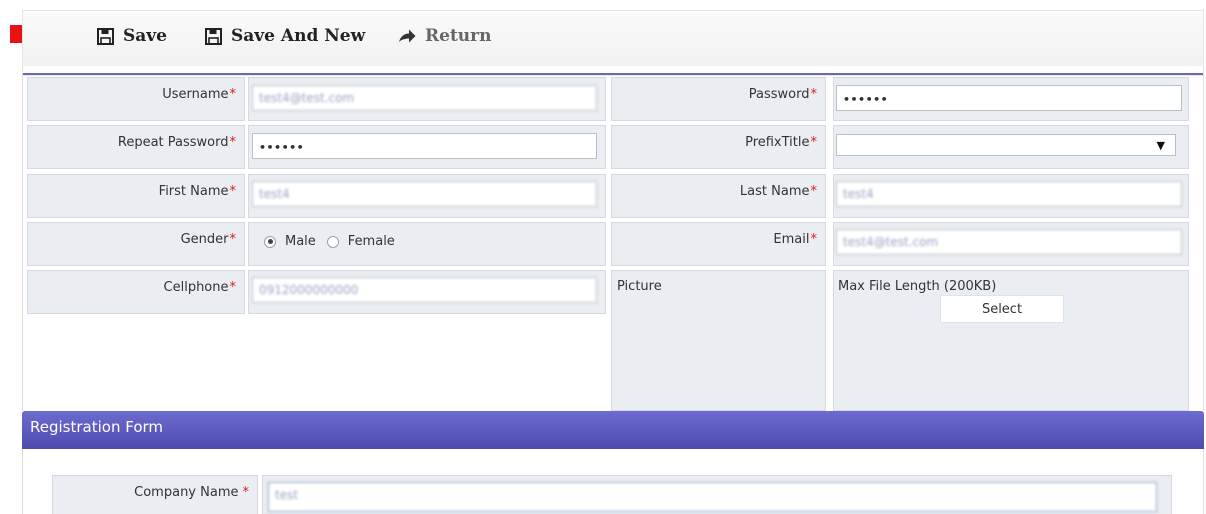 The height and width of the screenshot is (514, 1206). Describe the element at coordinates (136, 292) in the screenshot. I see `cellphone-label: Cellphone*` at that location.